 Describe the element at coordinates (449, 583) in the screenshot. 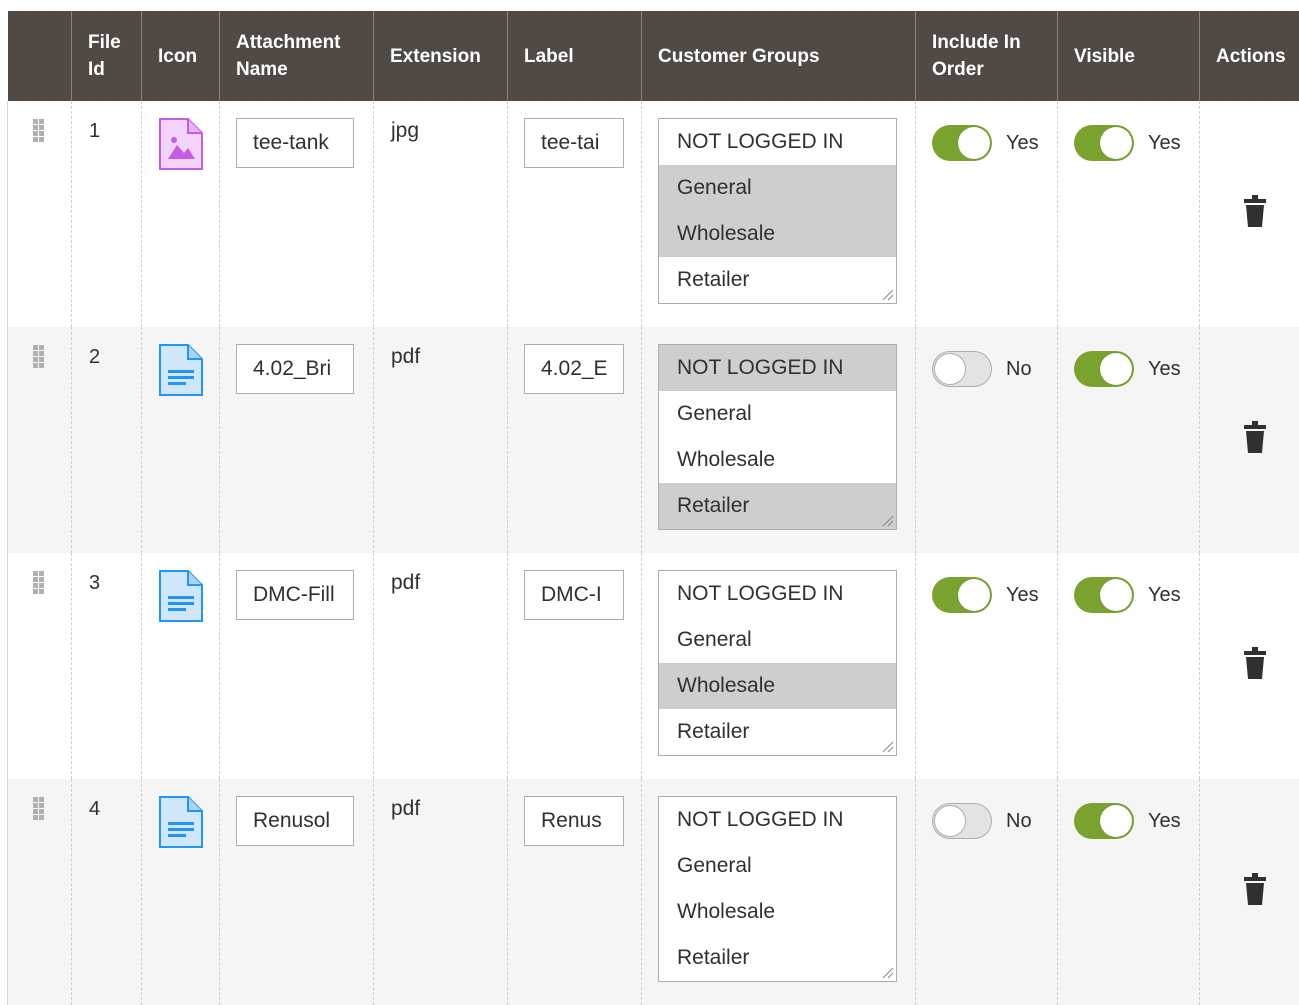

I see `extension-text: pdf` at that location.